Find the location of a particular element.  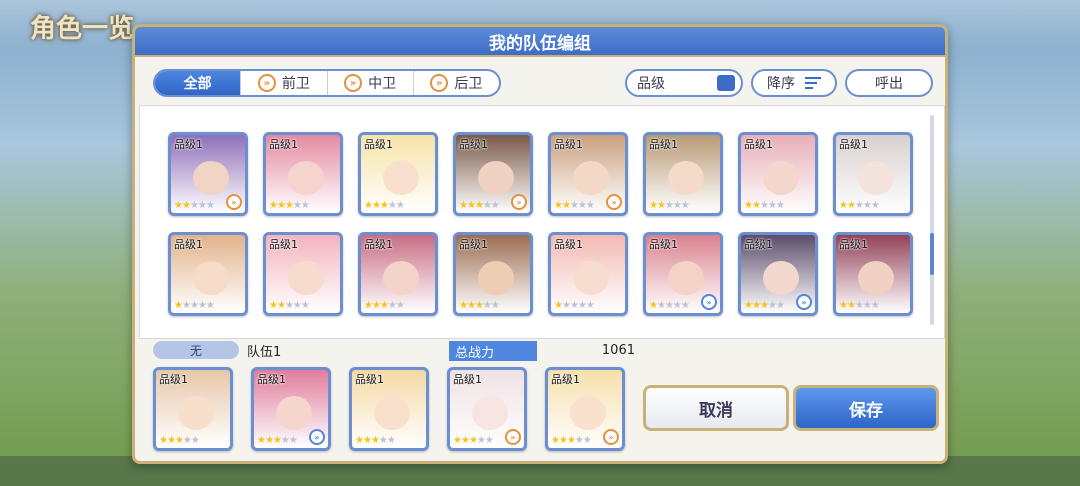

tab-0: 全部 is located at coordinates (198, 83).